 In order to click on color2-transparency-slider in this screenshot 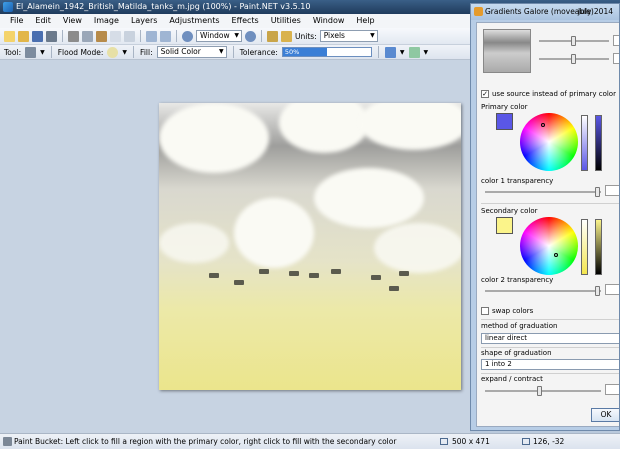, I will do `click(543, 291)`.